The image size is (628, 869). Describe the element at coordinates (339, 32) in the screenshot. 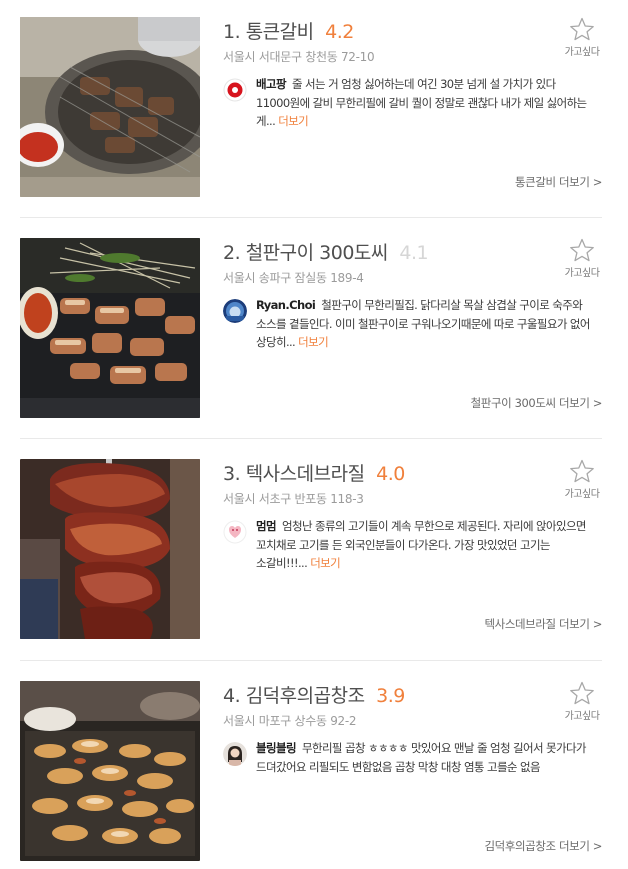

I see `restaurant-score: 4.2` at that location.